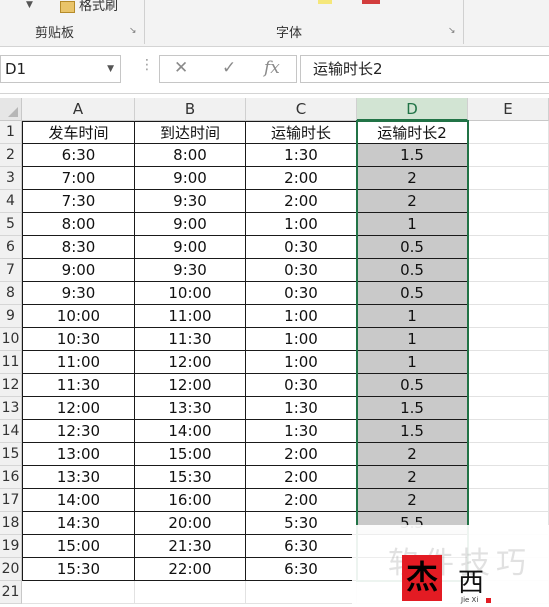 Image resolution: width=549 pixels, height=607 pixels. I want to click on format-painter-button: 格式刷, so click(89, 7).